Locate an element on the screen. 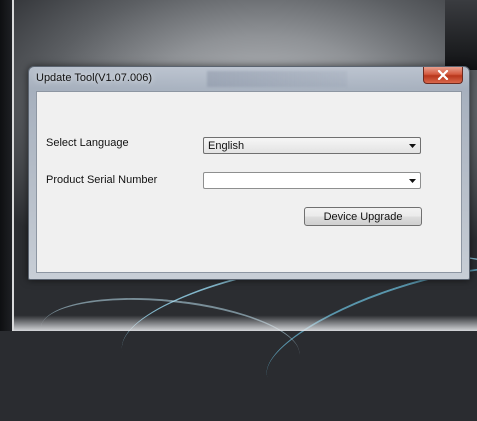 The image size is (477, 421). device-upgrade-button: Device Upgrade is located at coordinates (363, 216).